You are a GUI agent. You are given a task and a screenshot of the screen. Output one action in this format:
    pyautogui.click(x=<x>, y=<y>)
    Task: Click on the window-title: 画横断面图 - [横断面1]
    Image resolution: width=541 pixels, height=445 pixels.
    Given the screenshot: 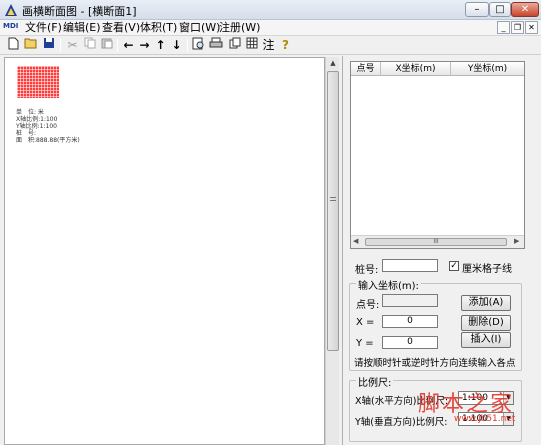 What is the action you would take?
    pyautogui.click(x=79, y=11)
    